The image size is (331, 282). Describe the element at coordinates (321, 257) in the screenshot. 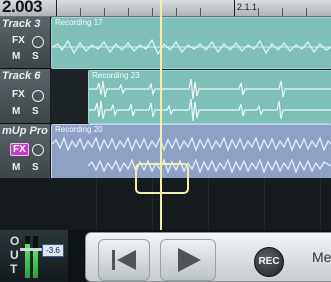

I see `menu-button: Menu` at that location.